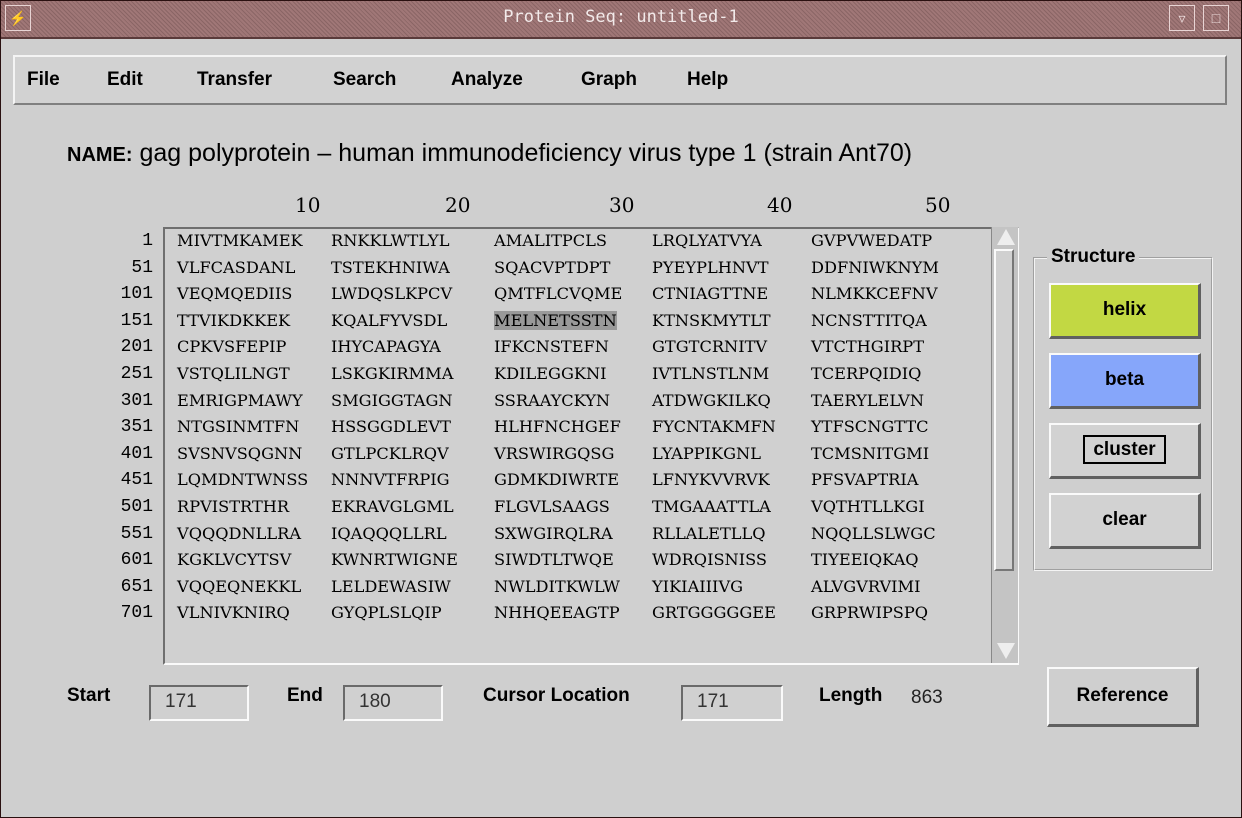  Describe the element at coordinates (392, 373) in the screenshot. I see `sequence-block: LSKGKIRMMA` at that location.